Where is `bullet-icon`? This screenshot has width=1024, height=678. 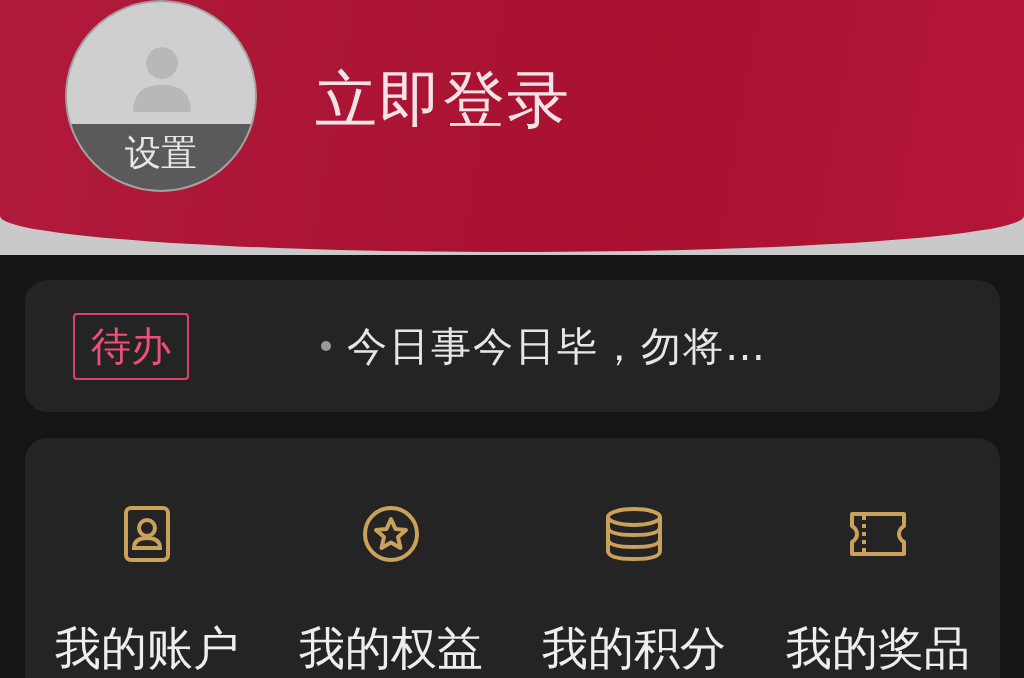
bullet-icon is located at coordinates (326, 346).